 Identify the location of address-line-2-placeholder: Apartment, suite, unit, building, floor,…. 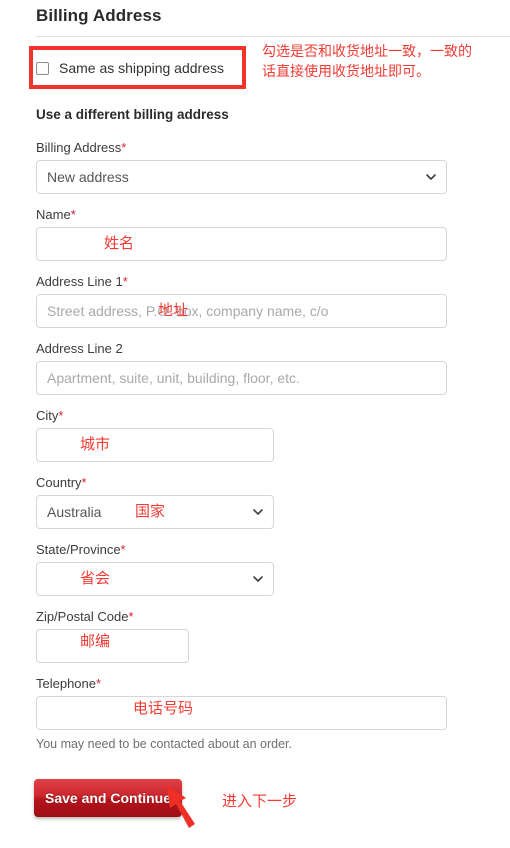
(173, 378).